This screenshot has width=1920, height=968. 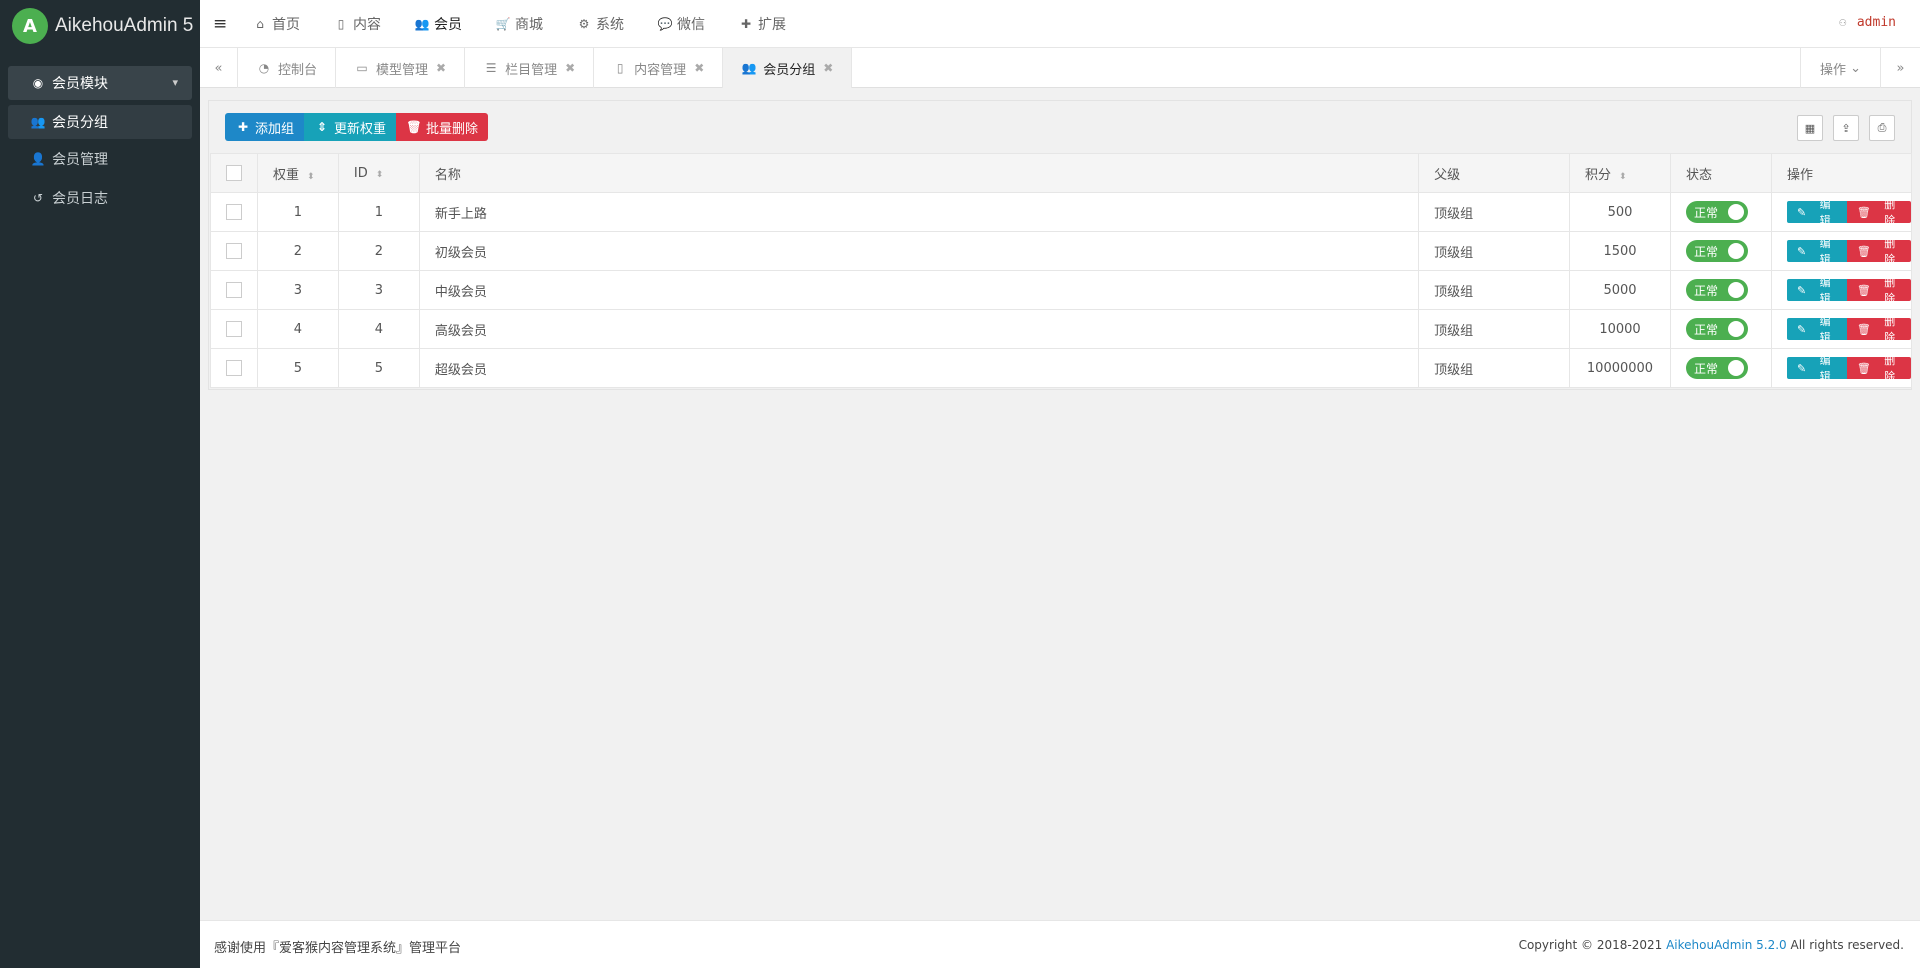 I want to click on nav-extend: ✚ 扩展, so click(x=770, y=24).